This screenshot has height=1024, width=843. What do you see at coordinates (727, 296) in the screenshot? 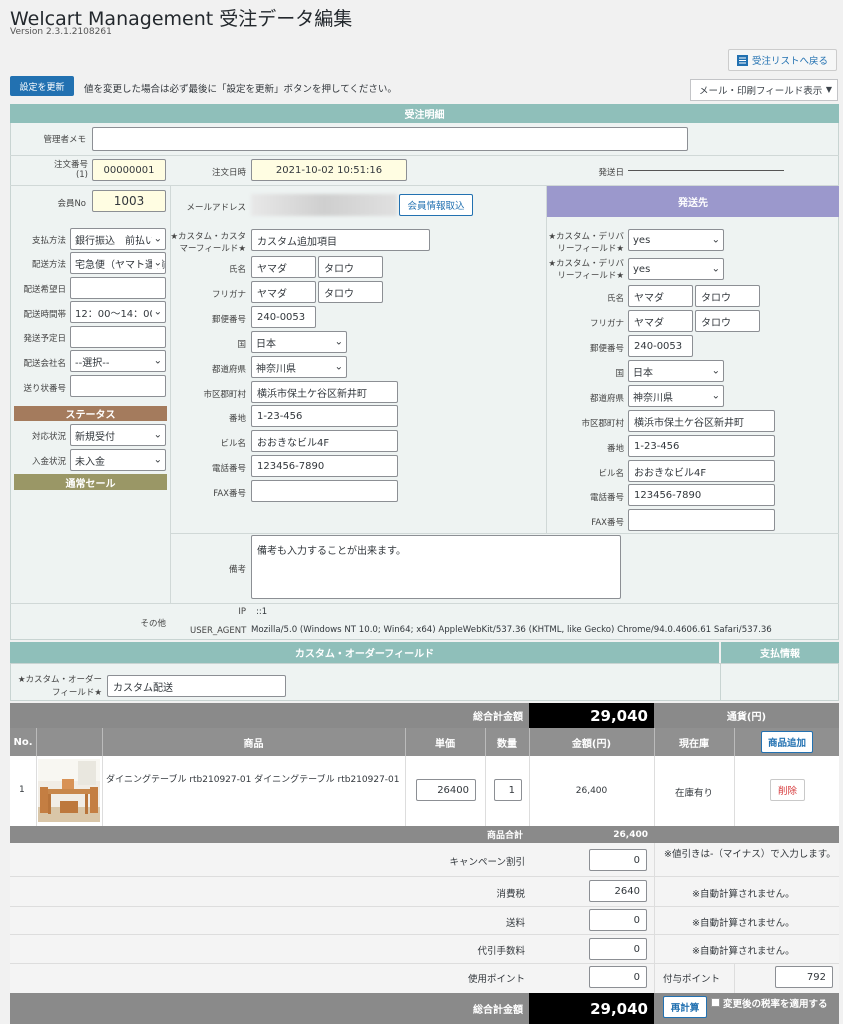
I see `ship-first-name-field: タロウ` at bounding box center [727, 296].